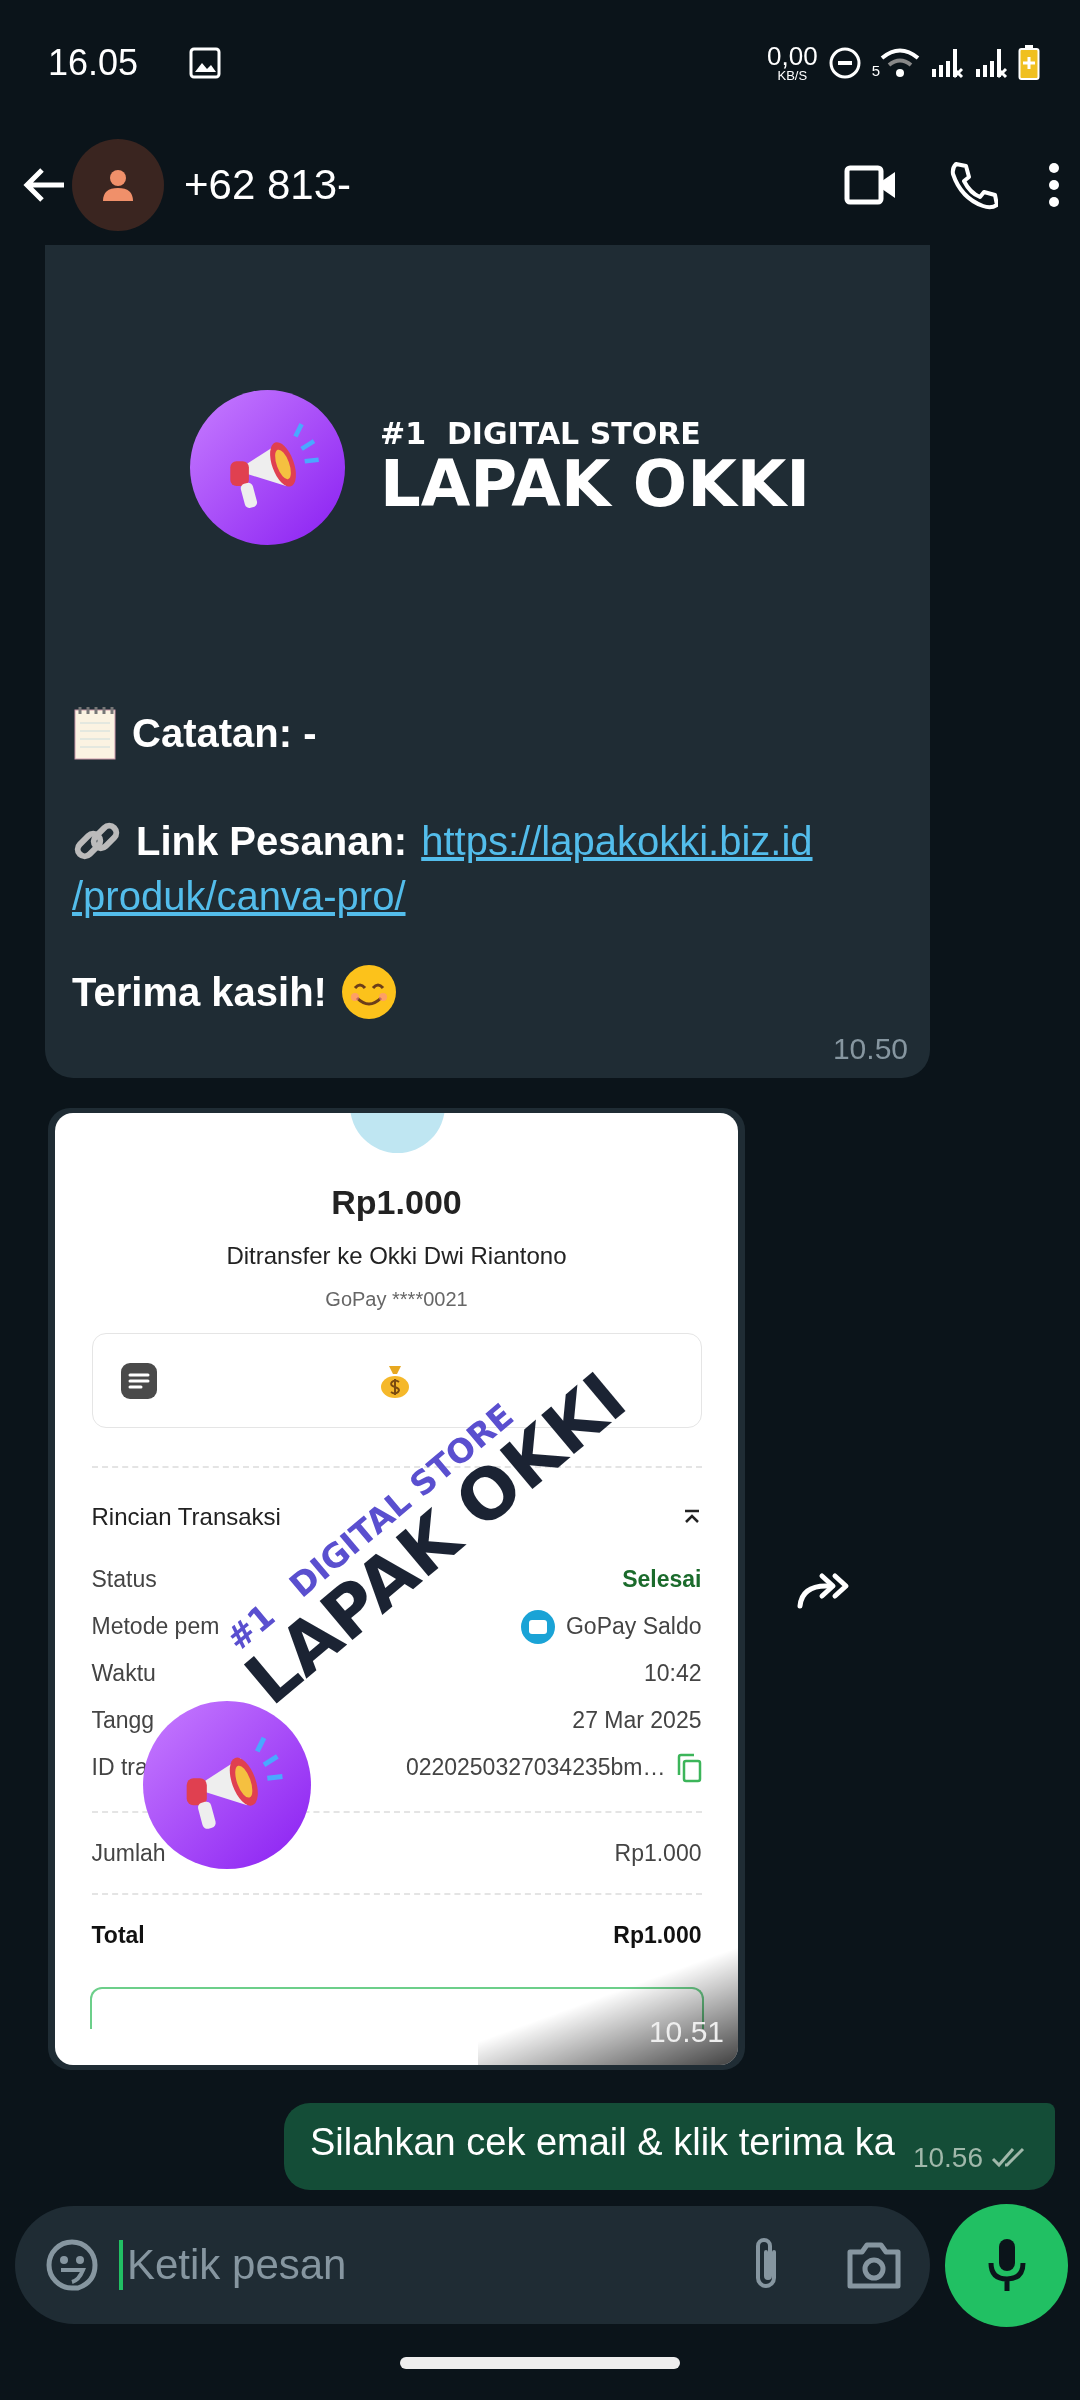  Describe the element at coordinates (947, 2158) in the screenshot. I see `message-time: 10.56` at that location.